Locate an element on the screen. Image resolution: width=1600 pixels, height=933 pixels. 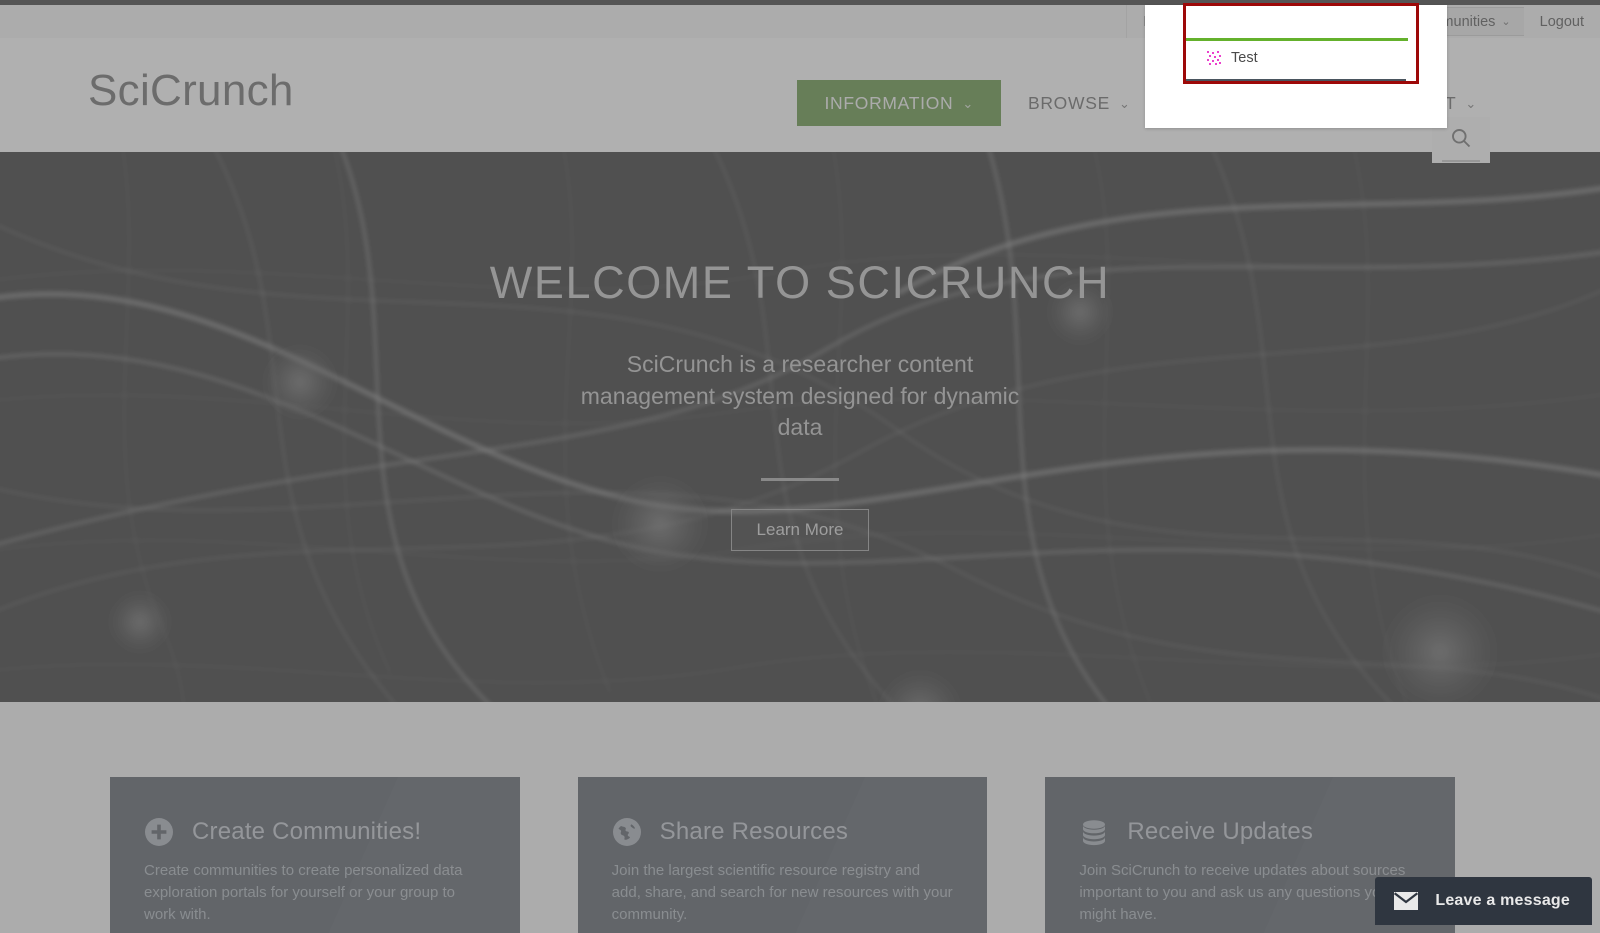
nav-item-label: INFORMATION is located at coordinates (889, 102).